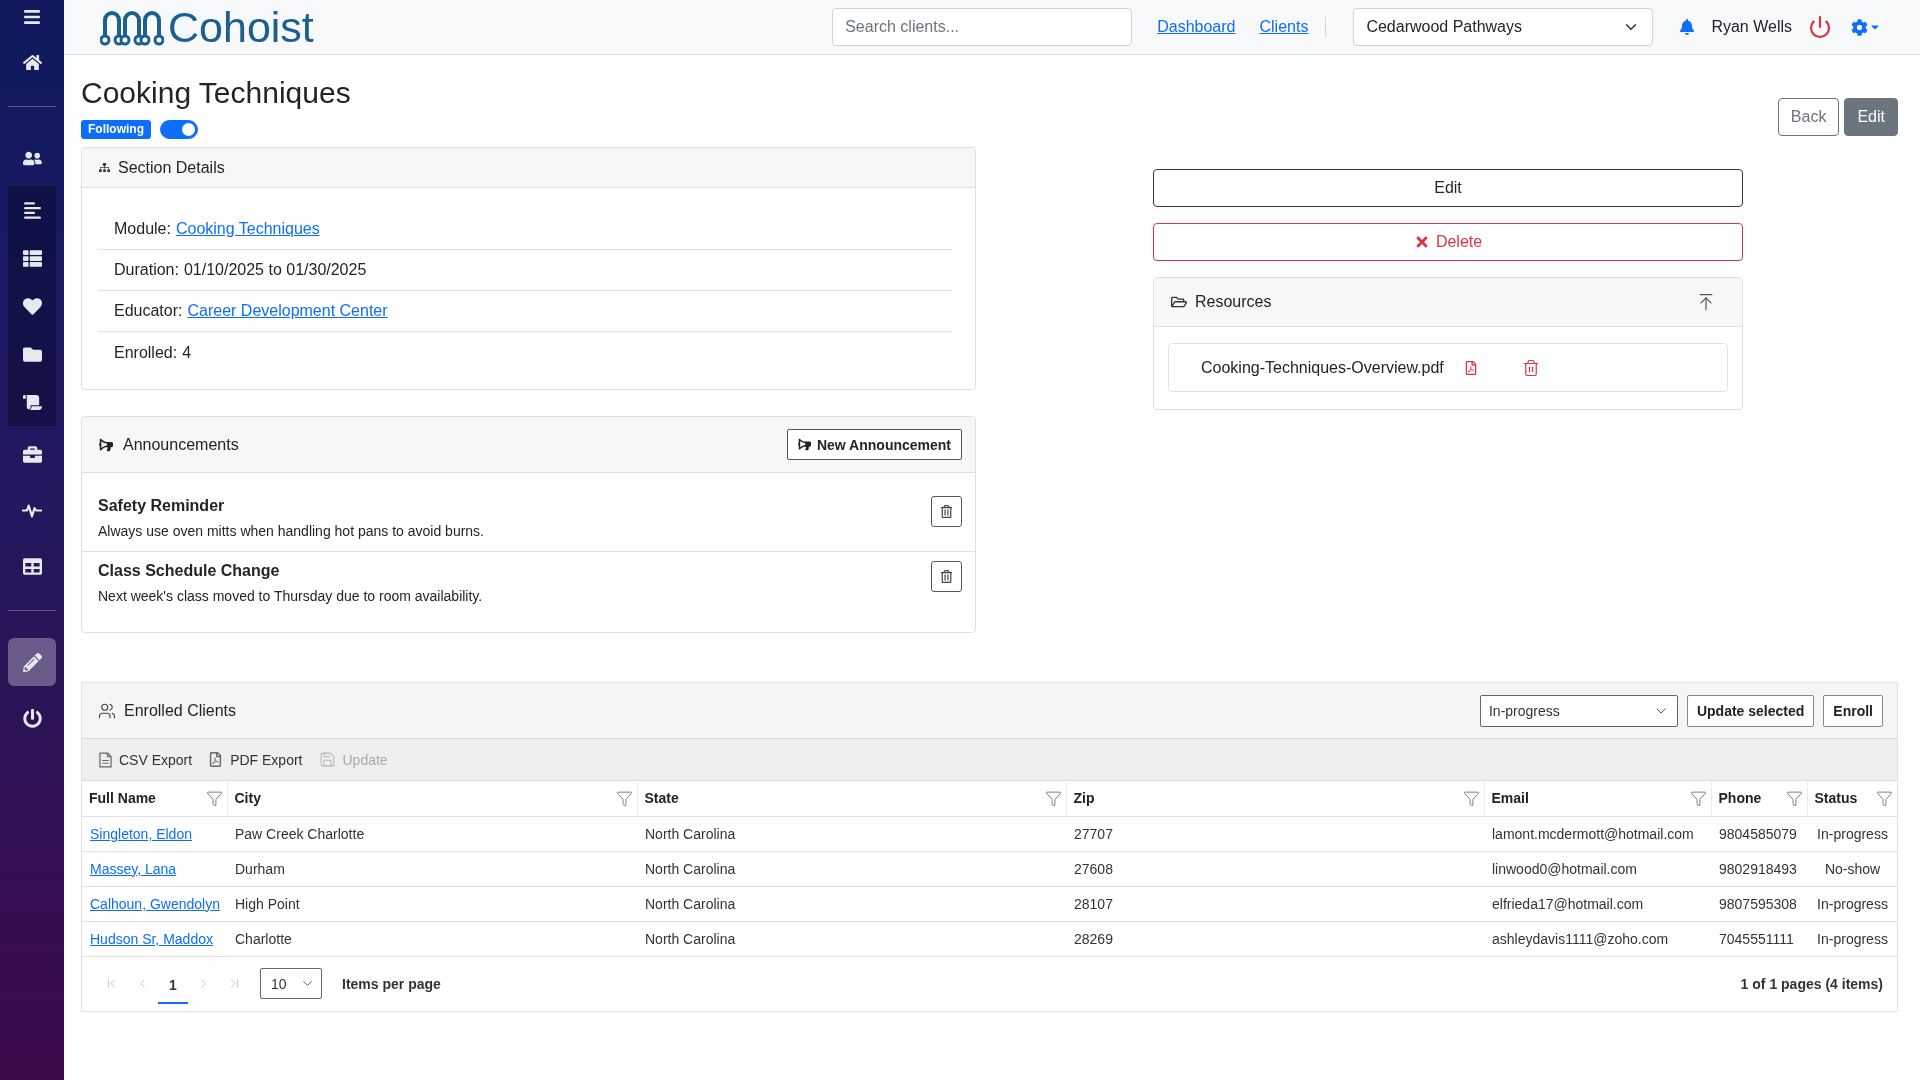 This screenshot has width=1920, height=1080. What do you see at coordinates (1597, 903) in the screenshot?
I see `table-cell: elfrieda17@hotmail.com` at bounding box center [1597, 903].